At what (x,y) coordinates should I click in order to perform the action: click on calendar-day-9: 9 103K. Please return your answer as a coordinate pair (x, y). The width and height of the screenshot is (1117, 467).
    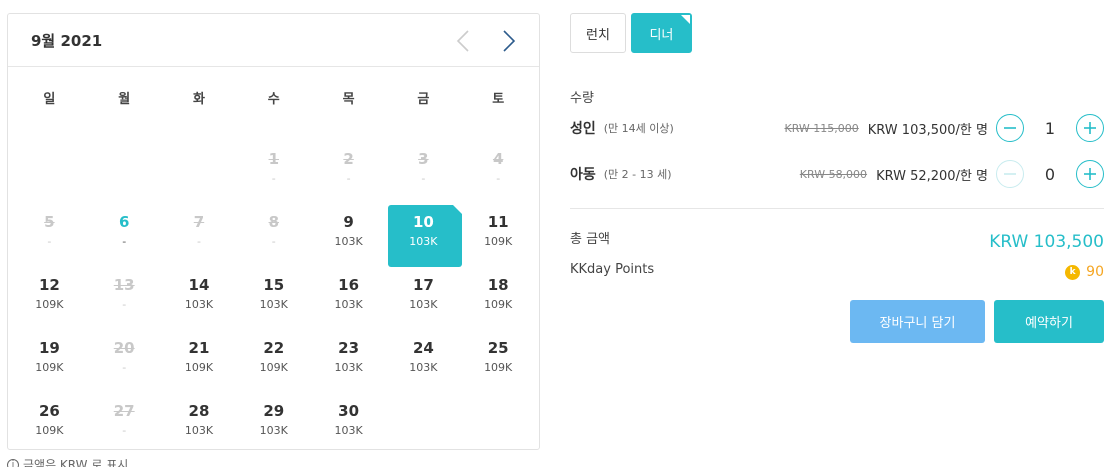
    Looking at the image, I should click on (348, 224).